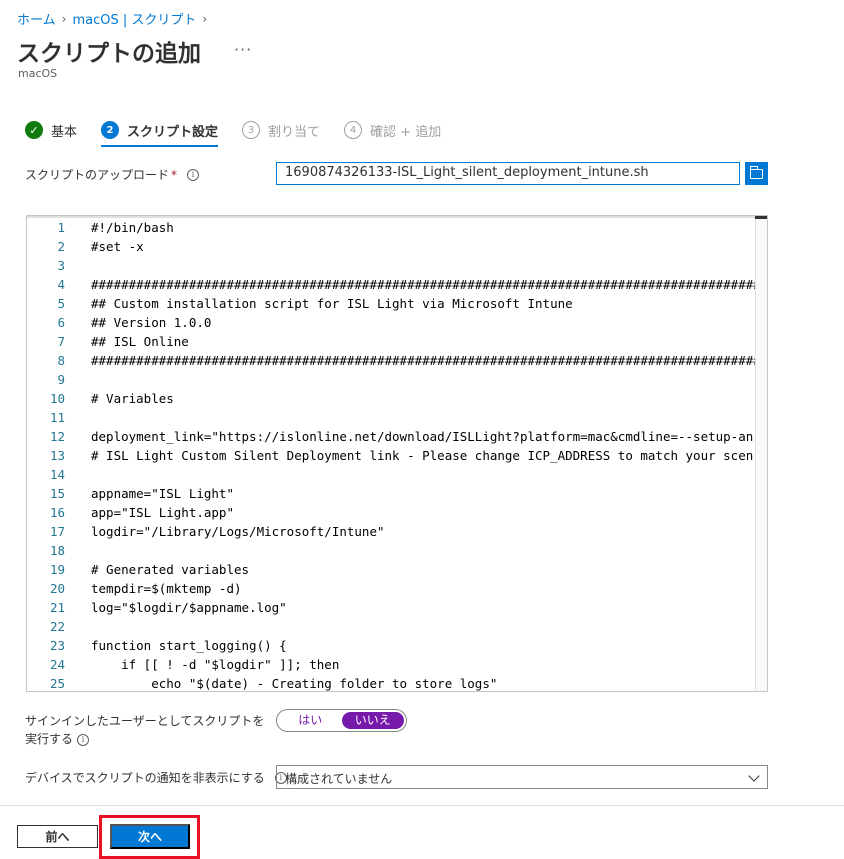  Describe the element at coordinates (150, 836) in the screenshot. I see `next-button: 次へ` at that location.